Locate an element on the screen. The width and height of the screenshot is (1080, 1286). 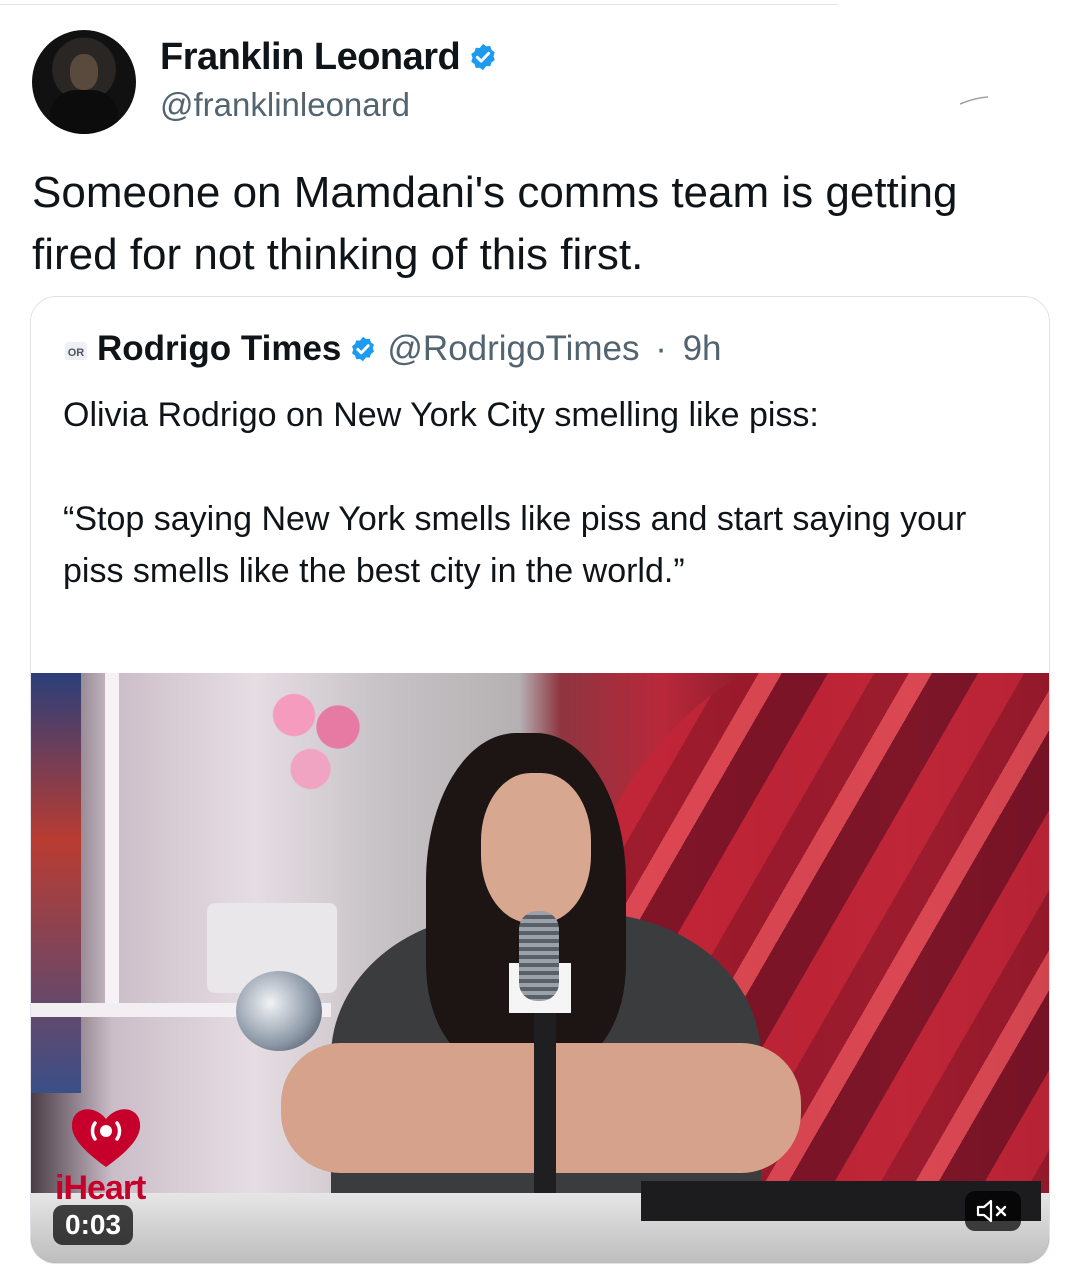
person-face is located at coordinates (536, 848).